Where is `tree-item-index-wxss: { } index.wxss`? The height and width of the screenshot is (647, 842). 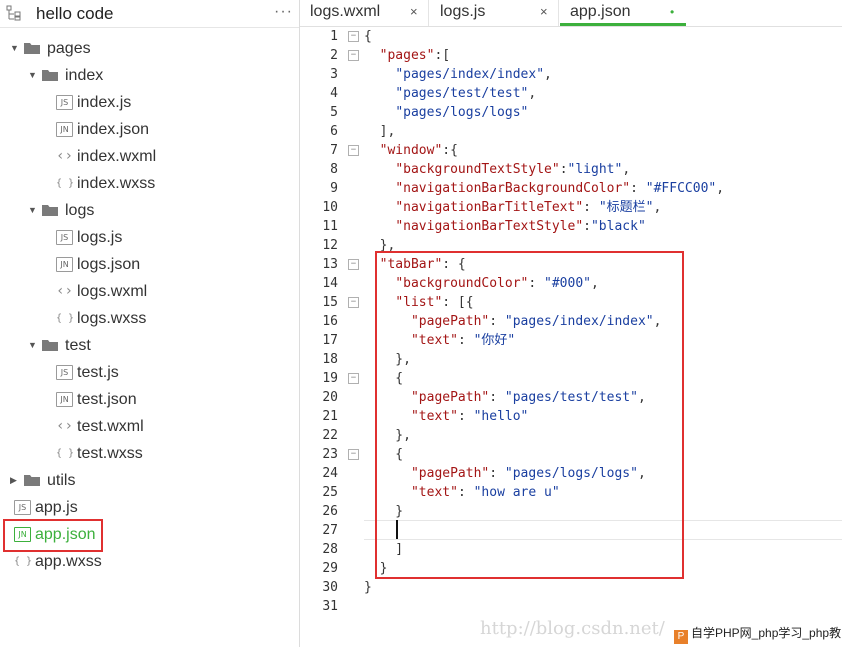 tree-item-index-wxss: { } index.wxss is located at coordinates (149, 183).